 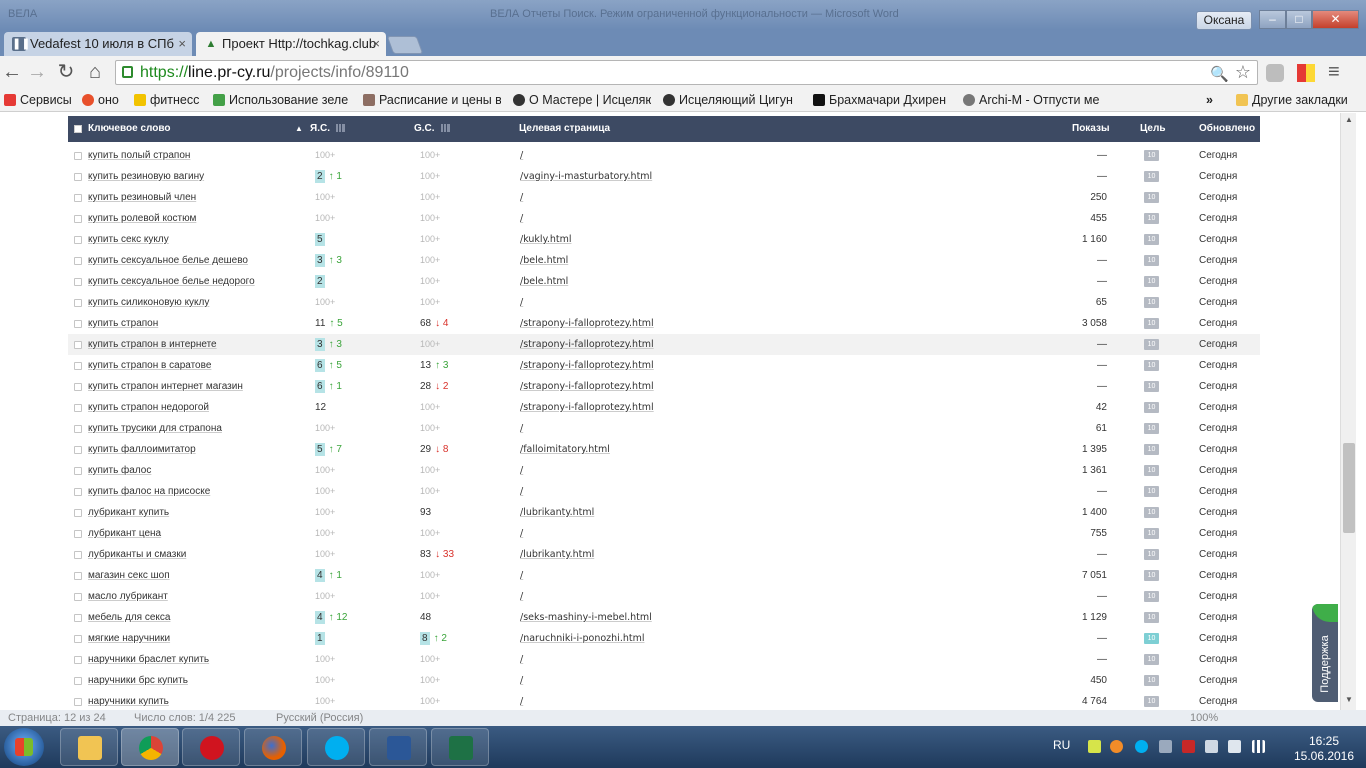 What do you see at coordinates (12, 72) in the screenshot?
I see `back-icon: ←` at bounding box center [12, 72].